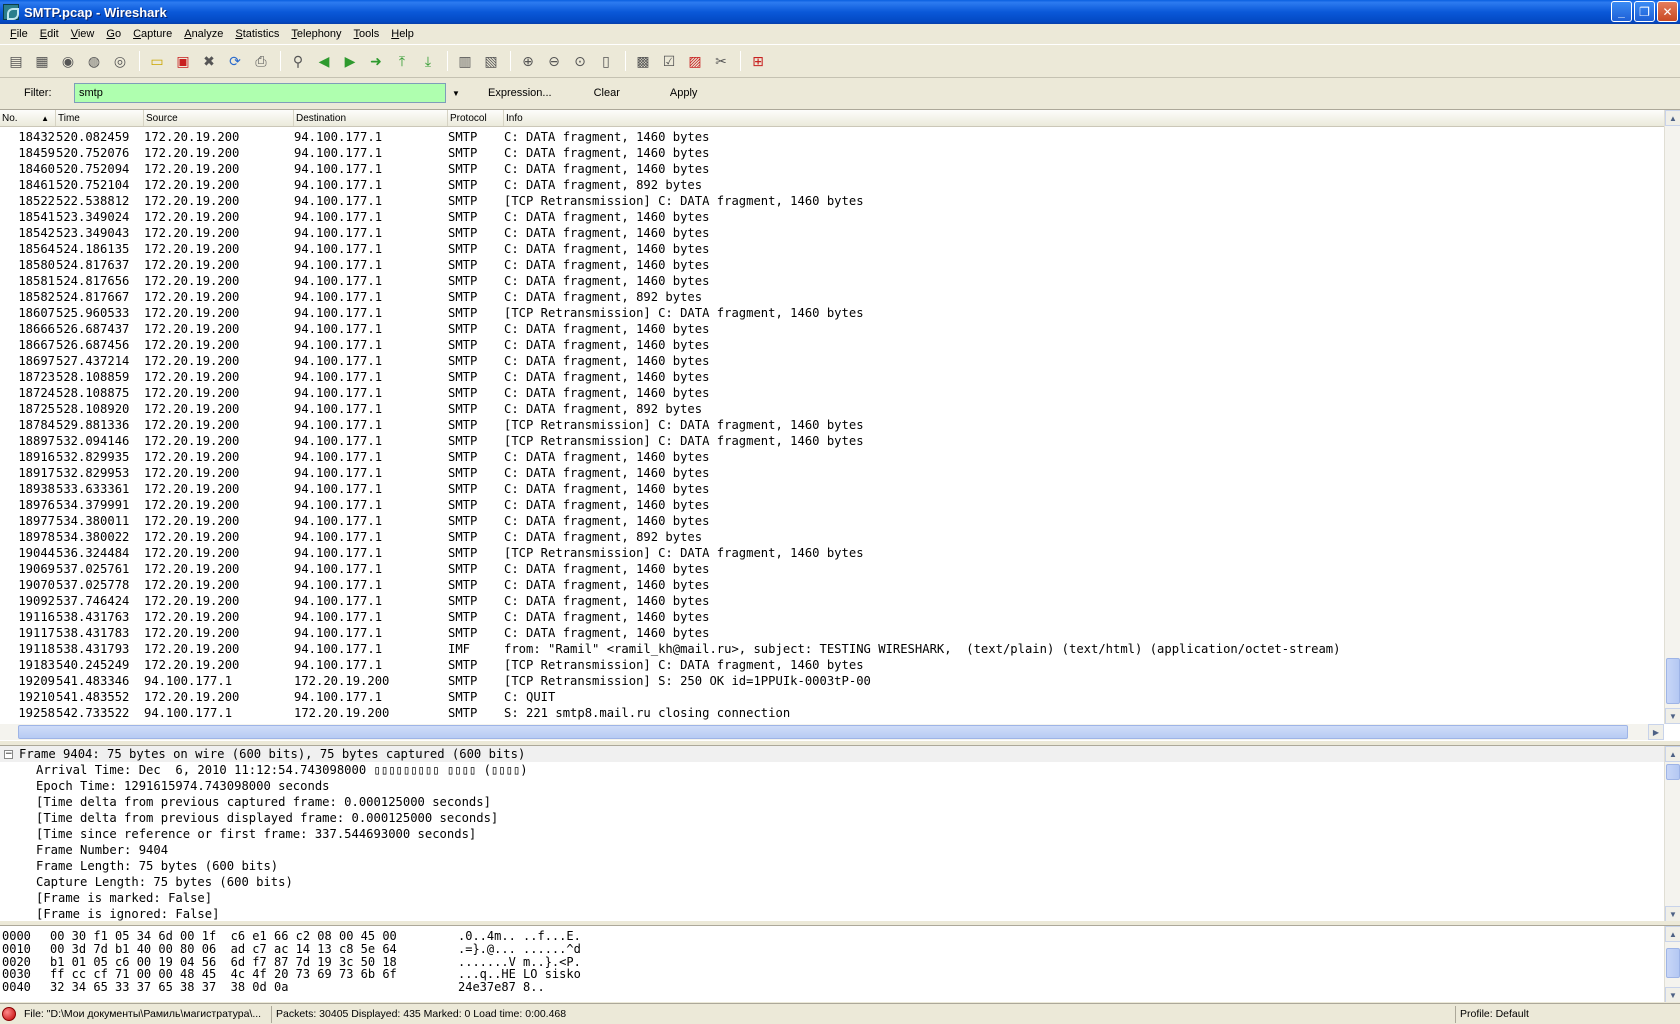 Image resolution: width=1680 pixels, height=1024 pixels. I want to click on status-profile: Profile: Default, so click(1568, 1014).